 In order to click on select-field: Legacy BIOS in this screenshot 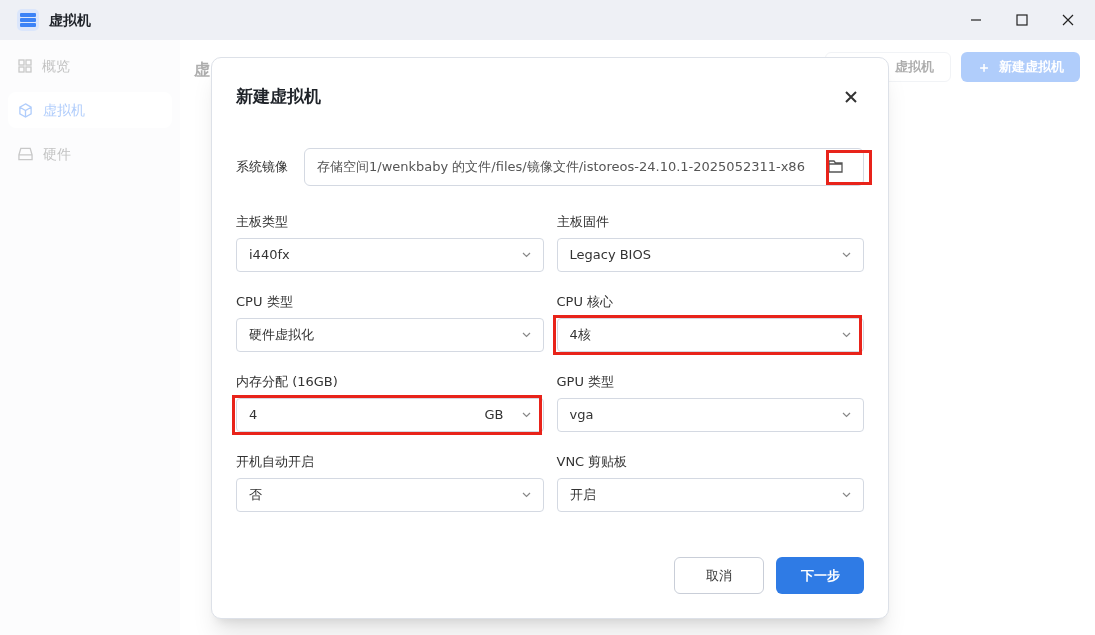, I will do `click(710, 254)`.